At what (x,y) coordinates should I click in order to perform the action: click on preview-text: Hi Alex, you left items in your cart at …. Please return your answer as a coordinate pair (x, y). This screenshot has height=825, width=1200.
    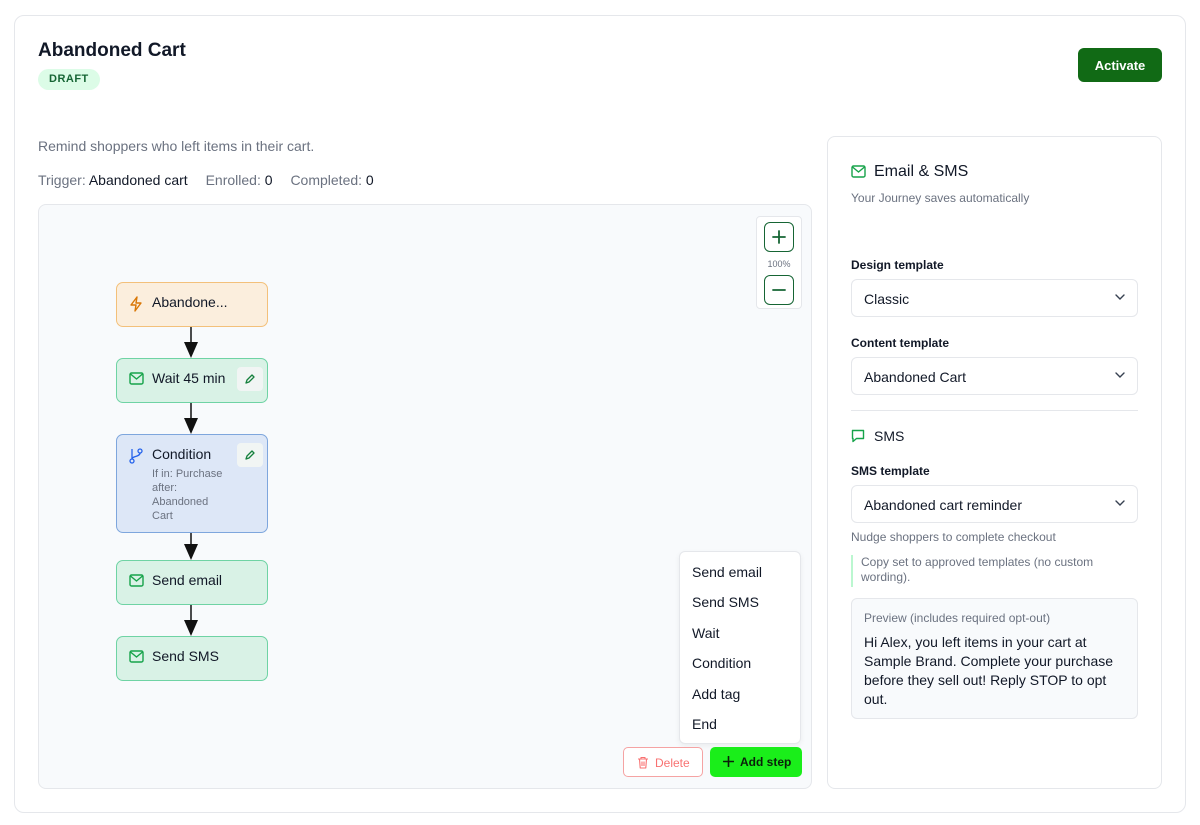
    Looking at the image, I should click on (989, 670).